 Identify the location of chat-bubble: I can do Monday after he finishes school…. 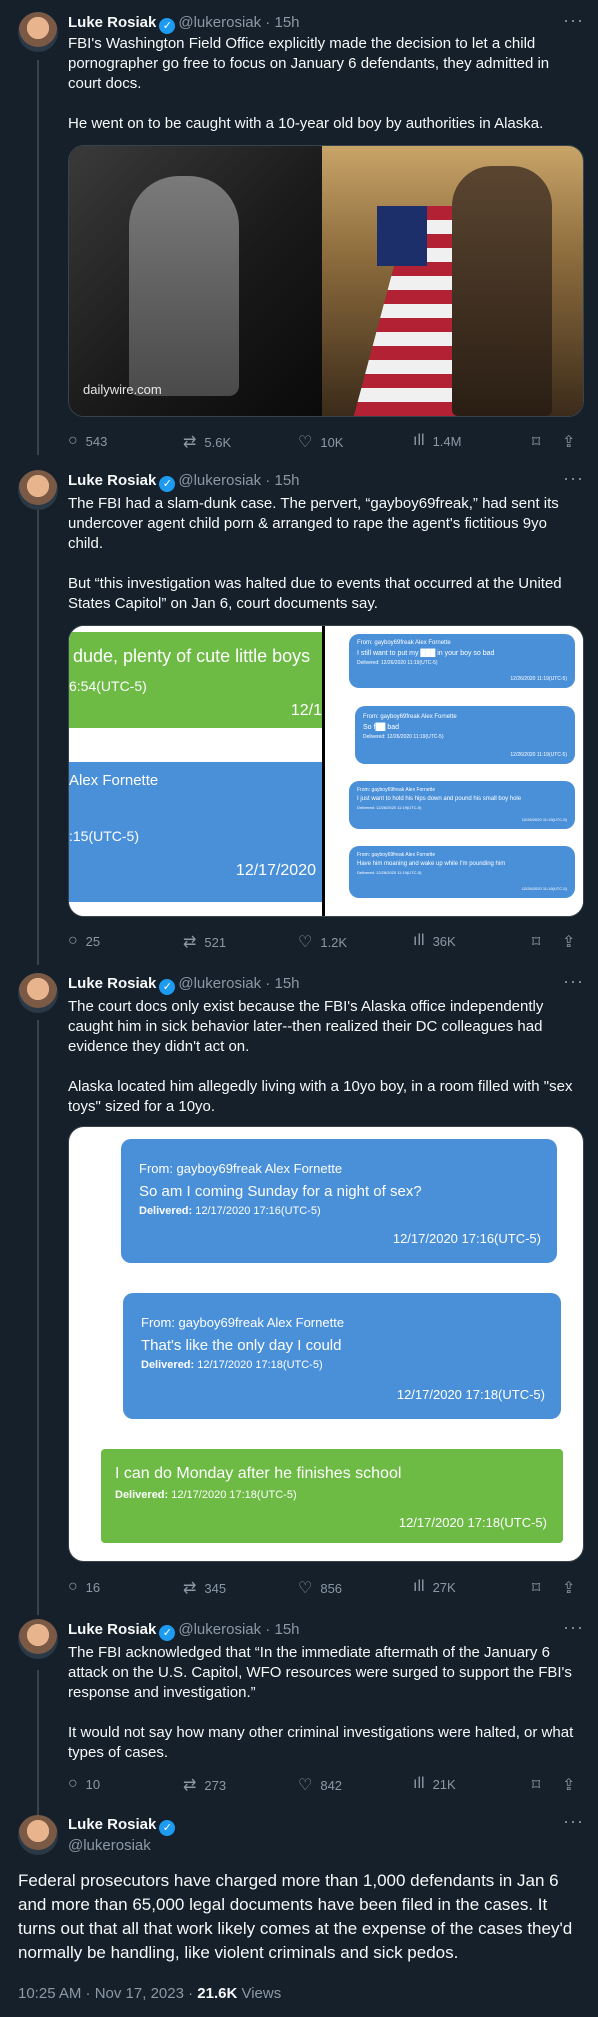
(332, 1496).